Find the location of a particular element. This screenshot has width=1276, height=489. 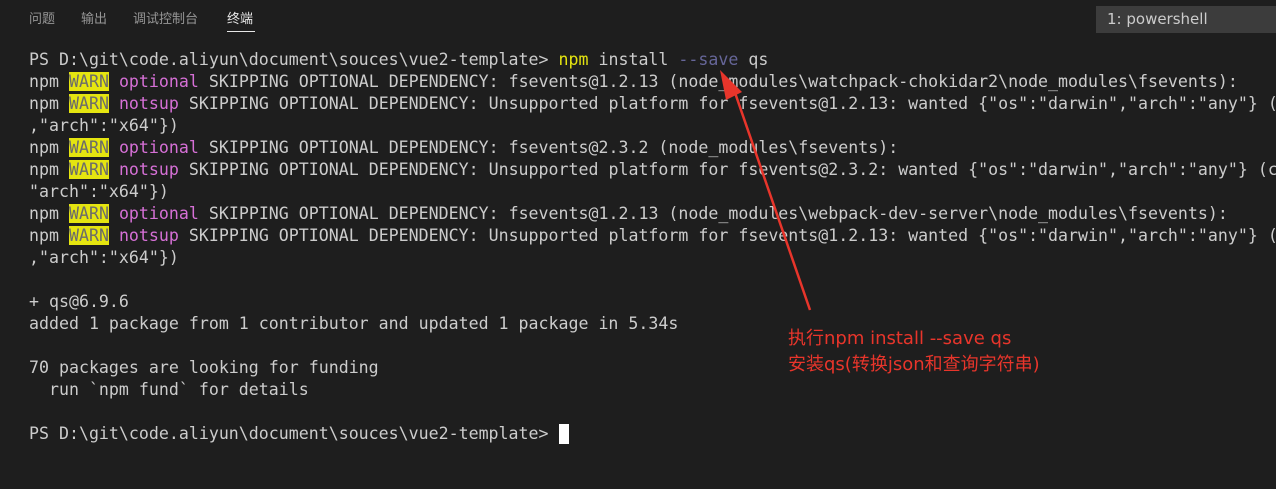

terminal-instance-select: 1: powershell is located at coordinates (1186, 19).